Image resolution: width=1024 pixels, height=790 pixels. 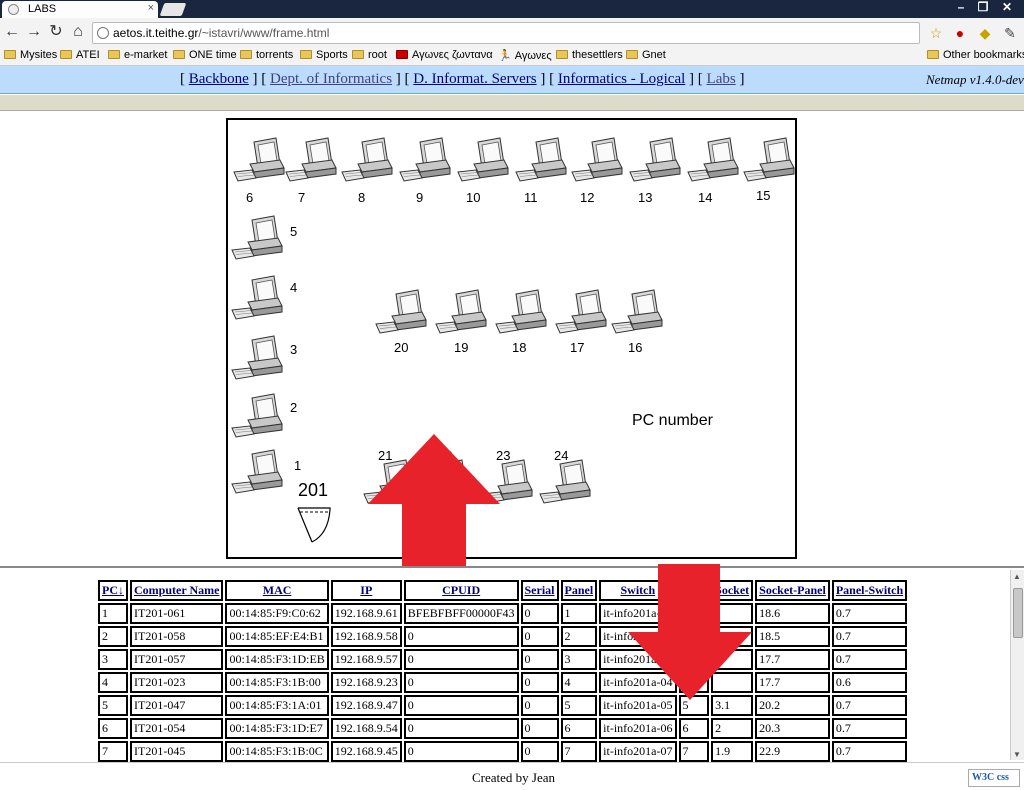 I want to click on pc-14-icon, so click(x=714, y=159).